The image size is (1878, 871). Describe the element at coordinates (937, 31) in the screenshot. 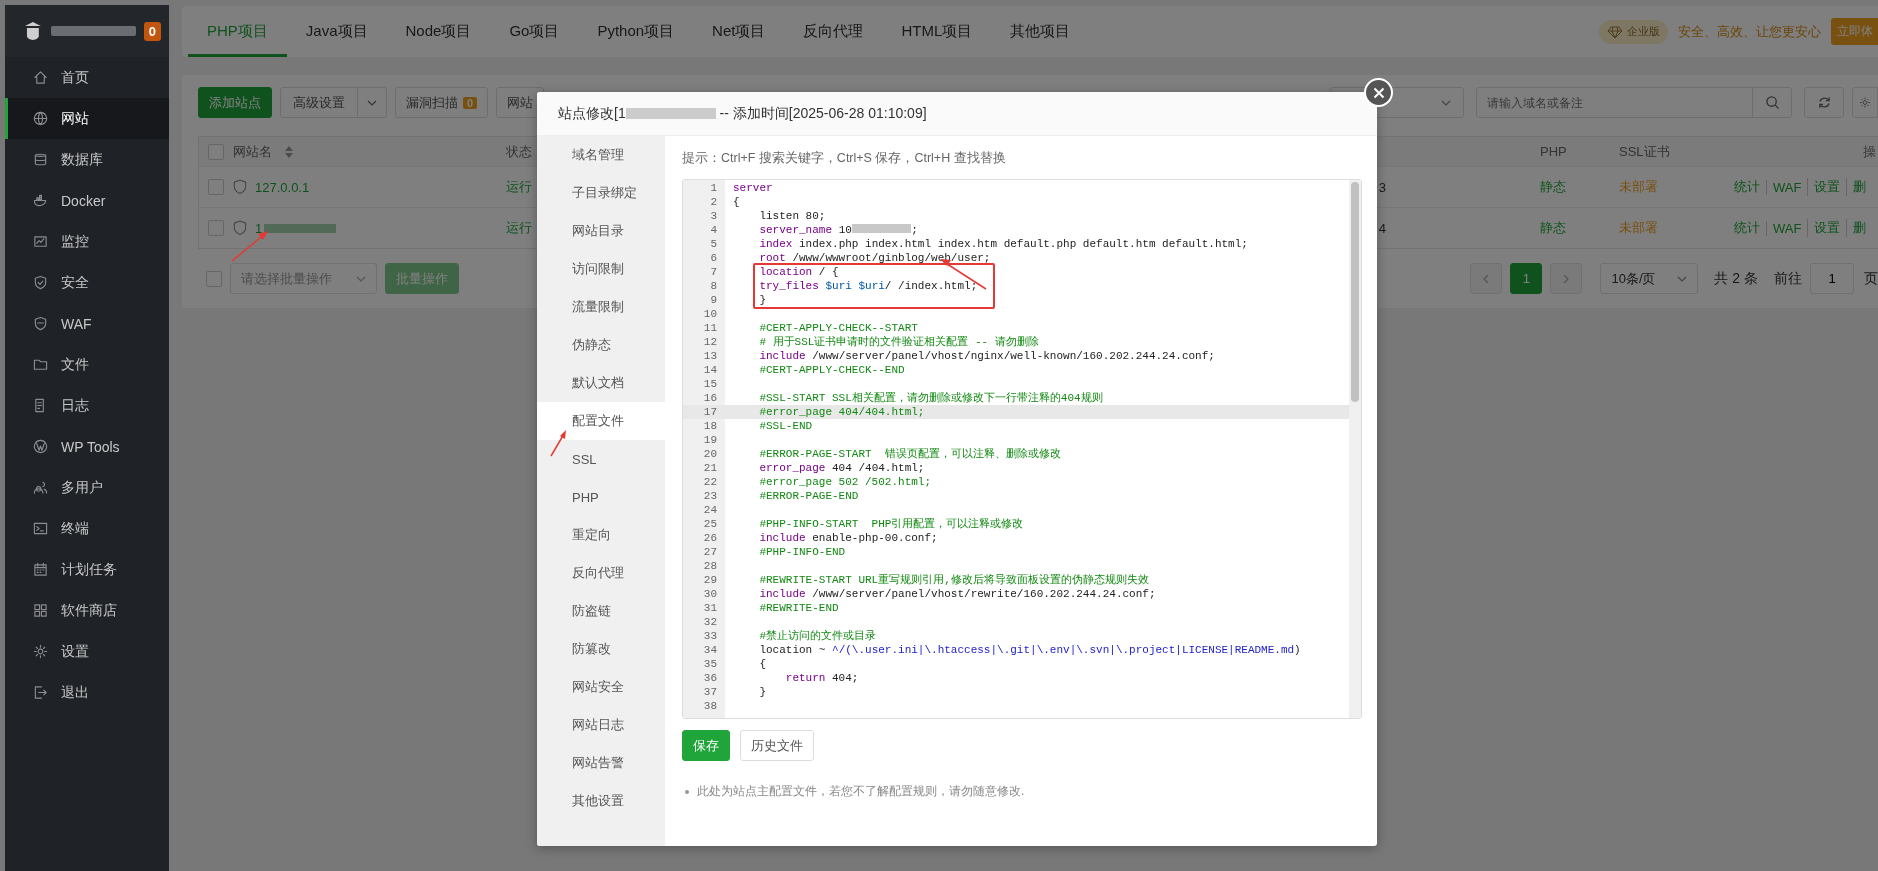

I see `project-tab: HTML项目` at that location.